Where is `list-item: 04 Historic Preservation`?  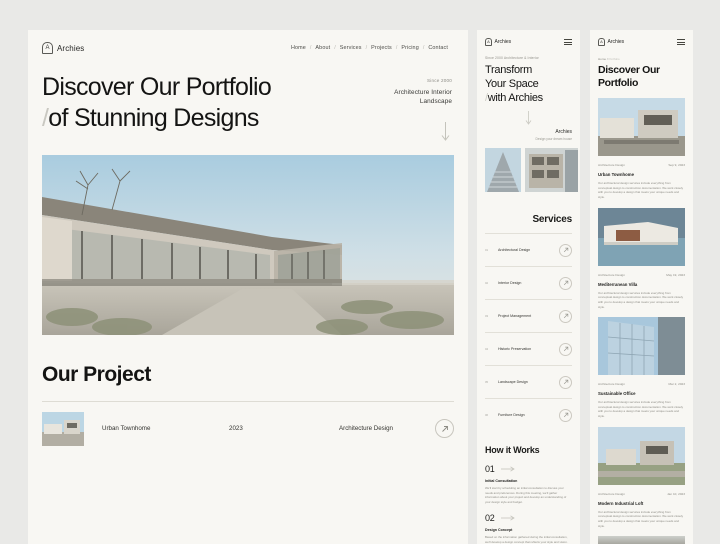 list-item: 04 Historic Preservation is located at coordinates (528, 348).